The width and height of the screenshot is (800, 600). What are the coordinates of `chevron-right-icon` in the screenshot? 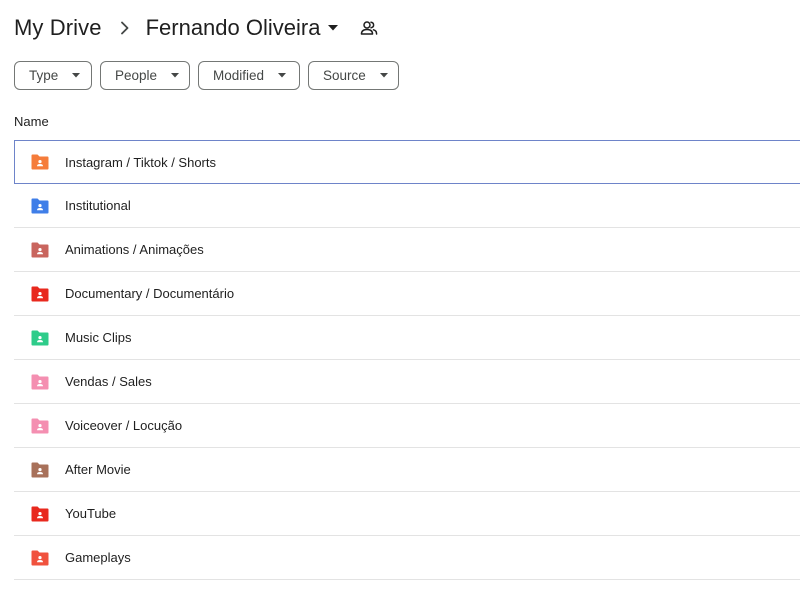 It's located at (125, 28).